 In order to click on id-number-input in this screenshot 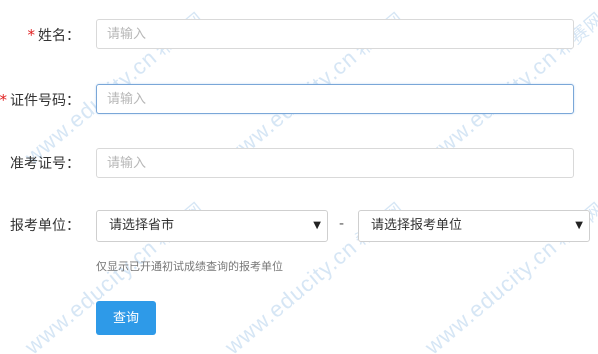, I will do `click(335, 99)`.